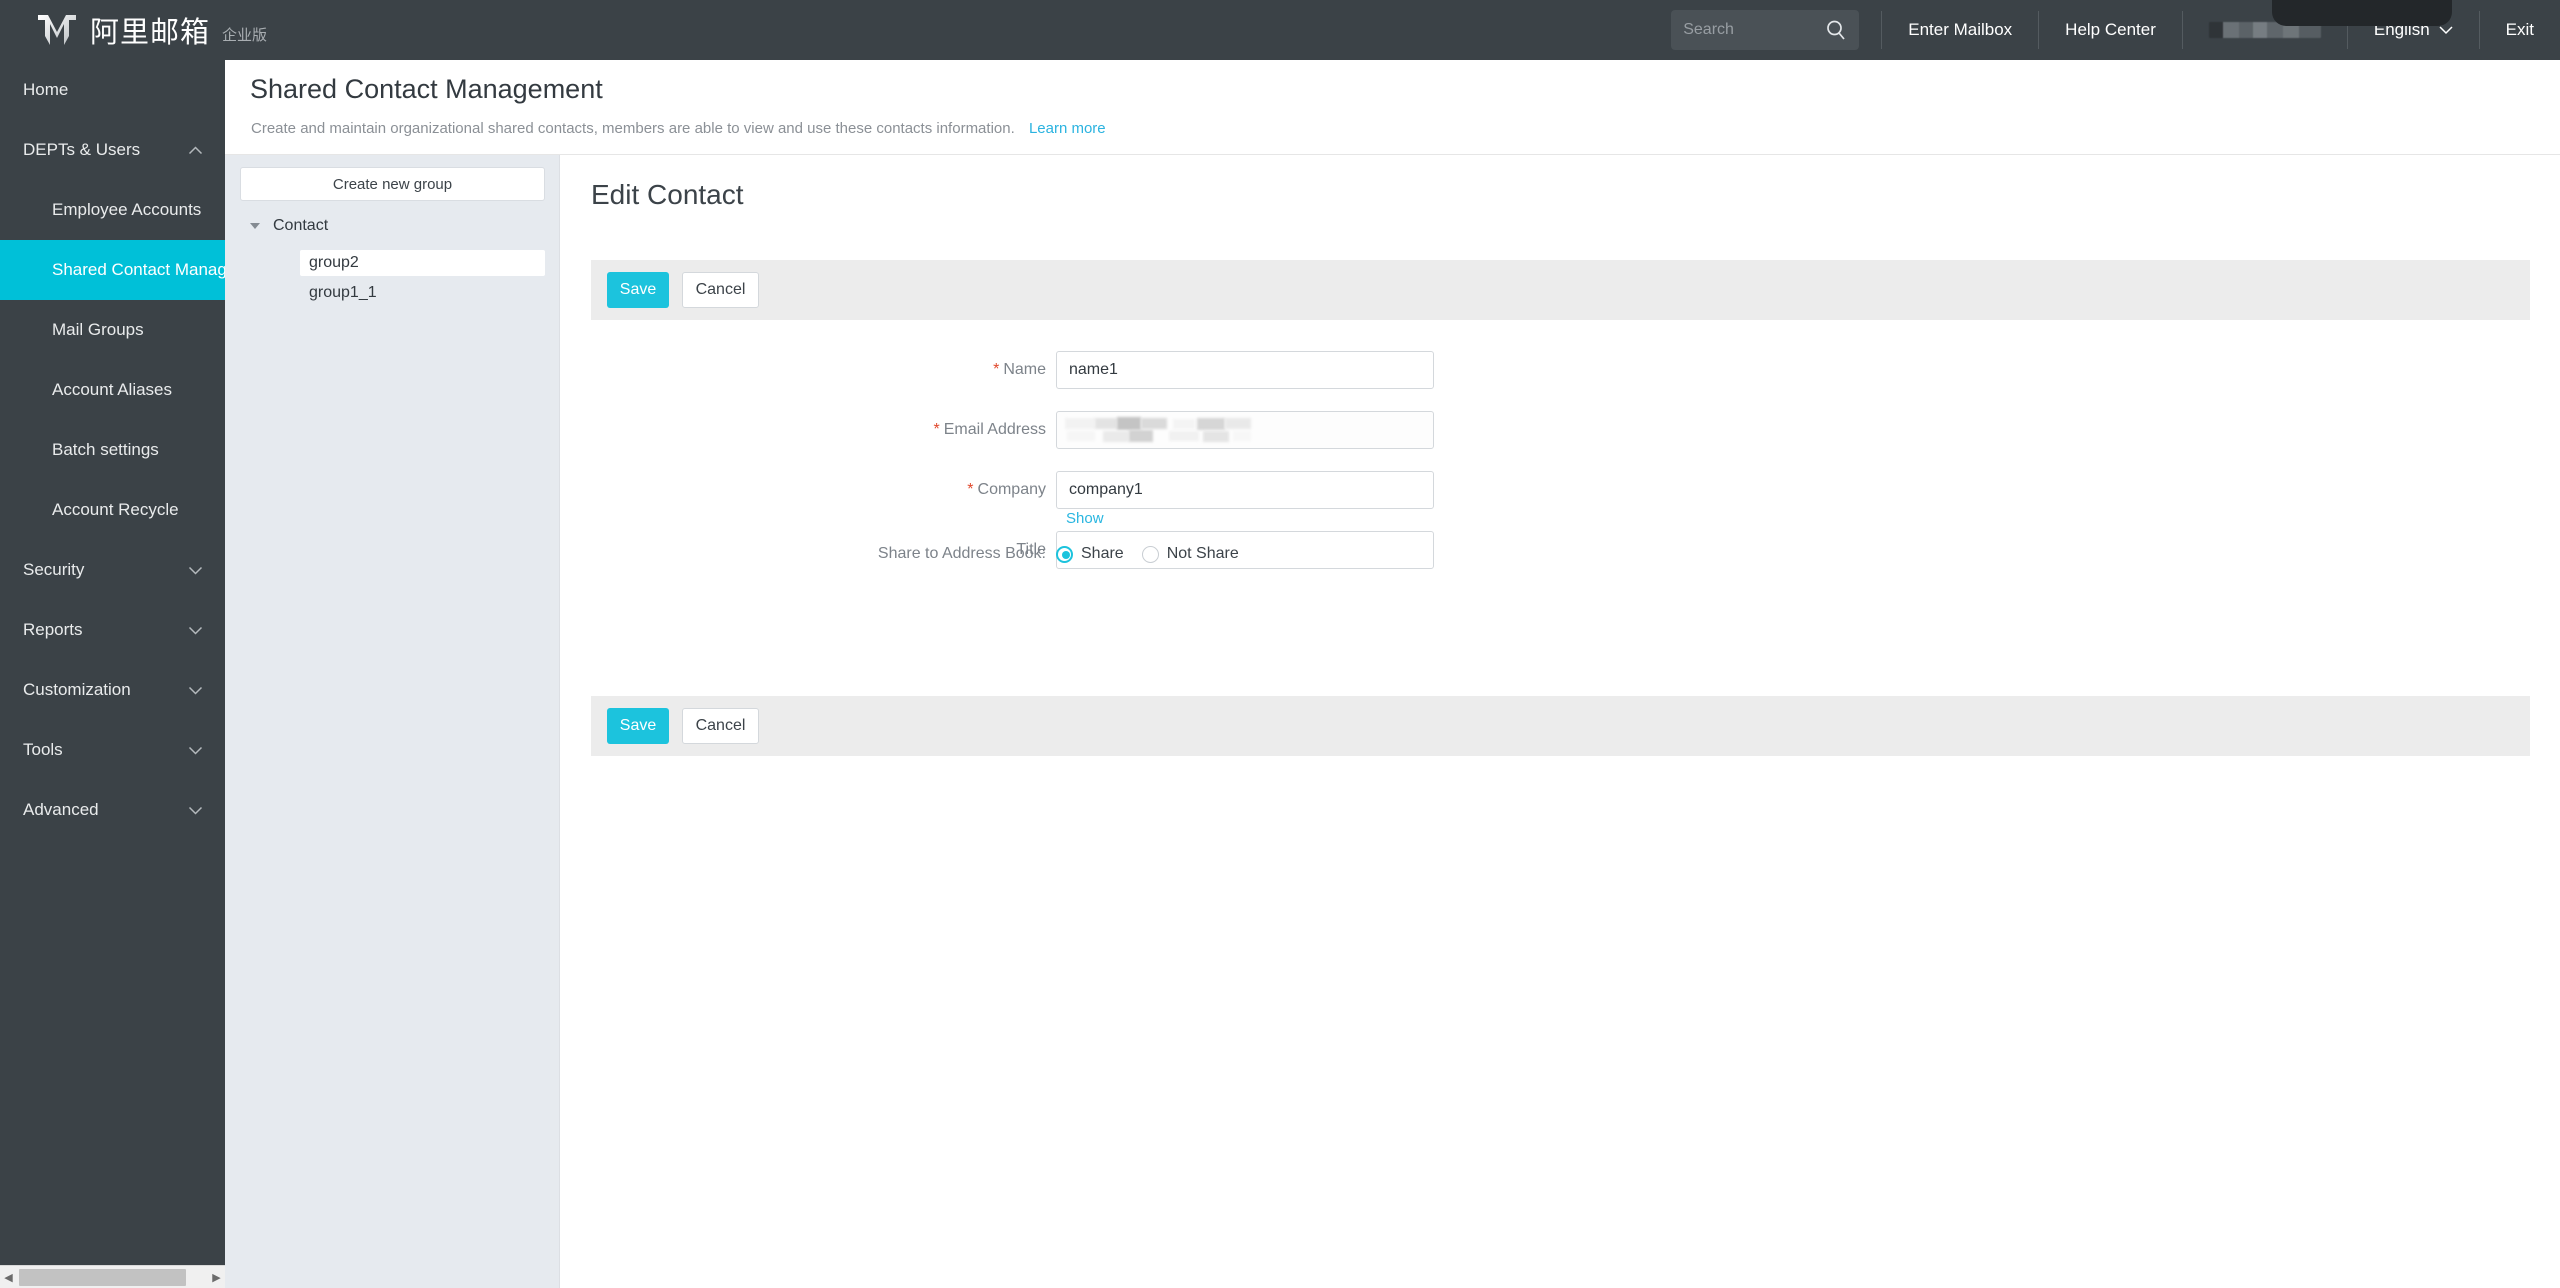  Describe the element at coordinates (1024, 369) in the screenshot. I see `field-label-text: Name` at that location.